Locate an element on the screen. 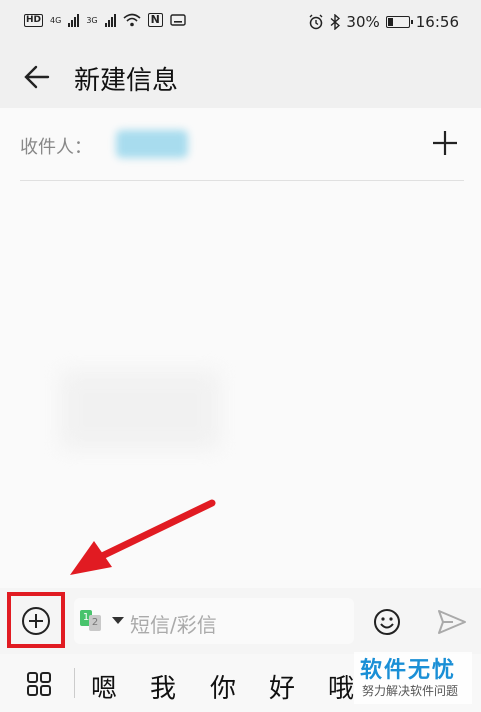 This screenshot has width=481, height=712. recipient-row: 收件人： is located at coordinates (242, 144).